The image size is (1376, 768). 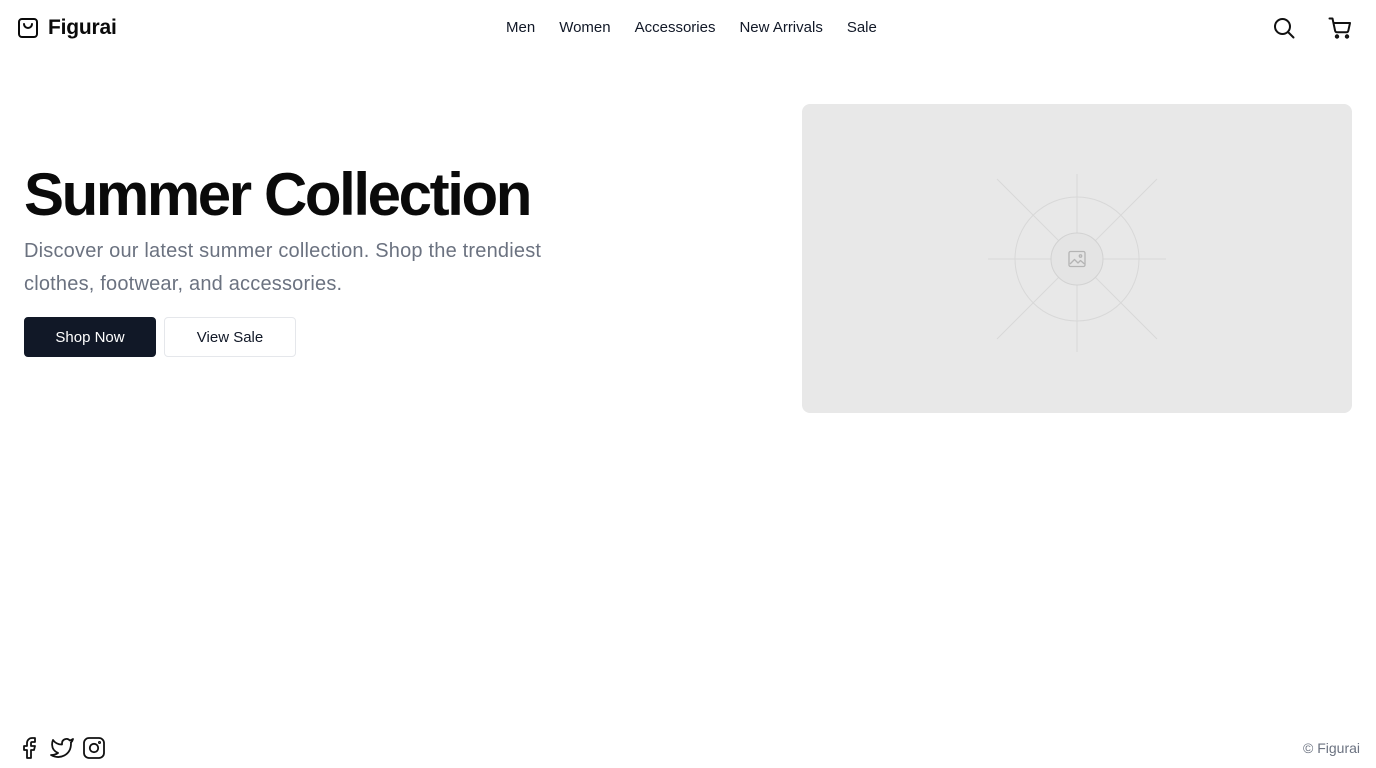 I want to click on shop-now-button: Shop Now, so click(x=90, y=337).